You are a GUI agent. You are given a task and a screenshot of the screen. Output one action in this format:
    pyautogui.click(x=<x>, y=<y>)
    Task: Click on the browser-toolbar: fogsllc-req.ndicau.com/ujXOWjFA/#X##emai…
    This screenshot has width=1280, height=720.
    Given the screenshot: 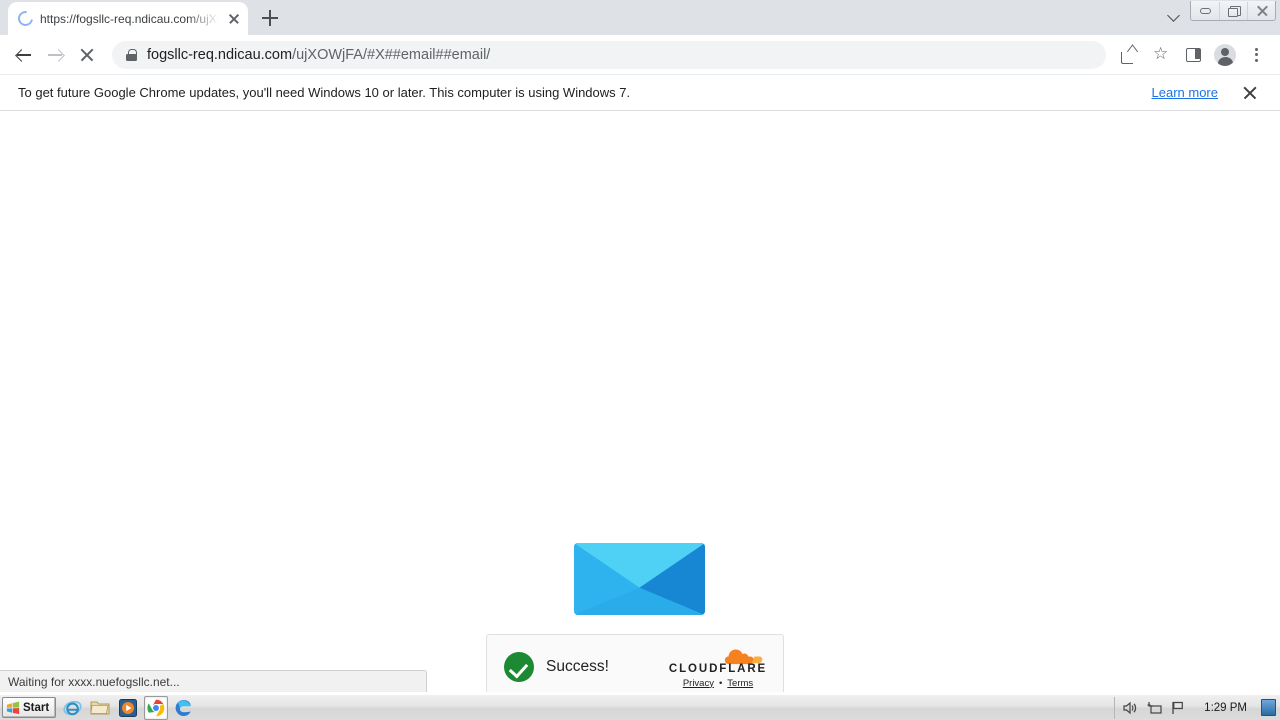 What is the action you would take?
    pyautogui.click(x=640, y=55)
    